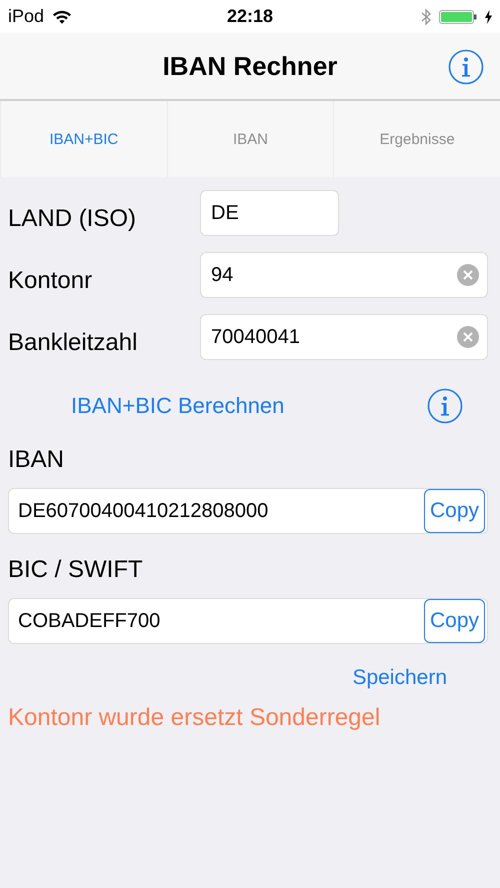  Describe the element at coordinates (250, 16) in the screenshot. I see `clock-time: 22:18` at that location.